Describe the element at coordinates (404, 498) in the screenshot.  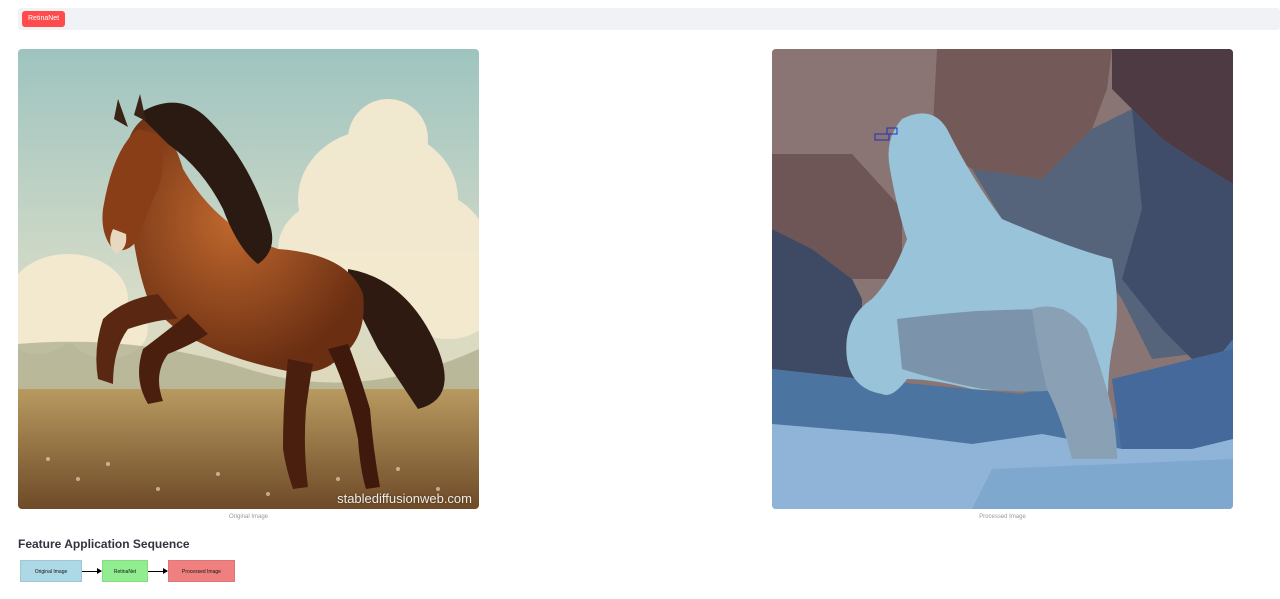
I see `watermark-text: stablediffusionweb.com` at that location.